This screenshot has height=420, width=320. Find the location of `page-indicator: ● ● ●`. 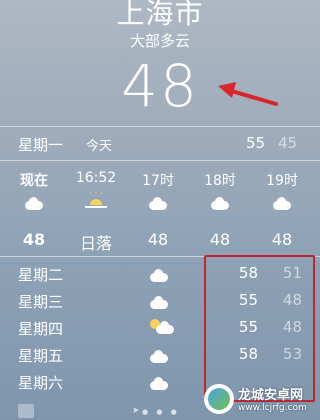

page-indicator: ● ● ● is located at coordinates (161, 412).